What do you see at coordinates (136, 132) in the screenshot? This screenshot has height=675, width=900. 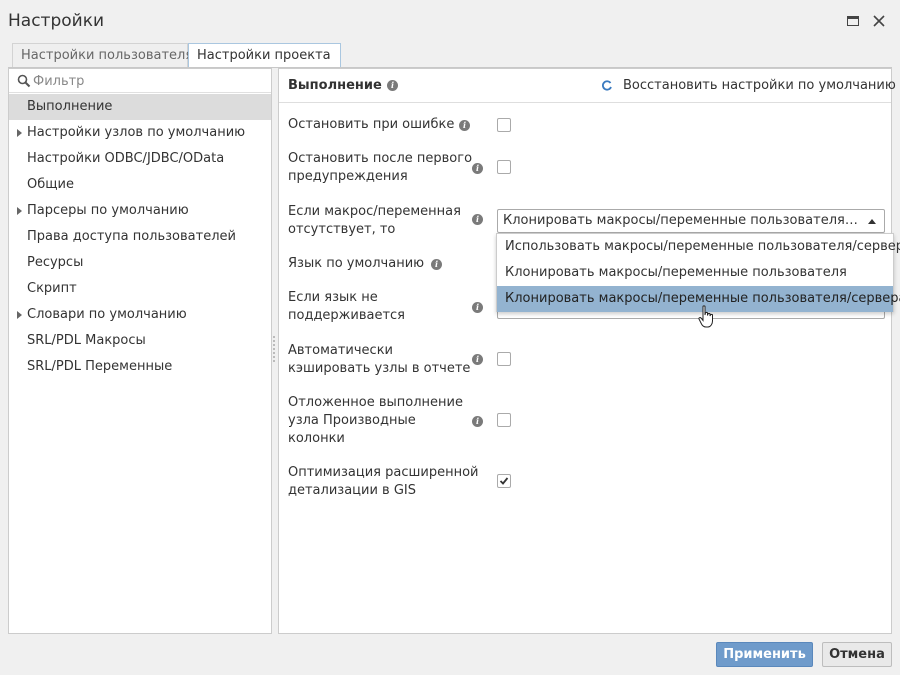 I see `tree-item-label: Настройки узлов по умолчанию` at bounding box center [136, 132].